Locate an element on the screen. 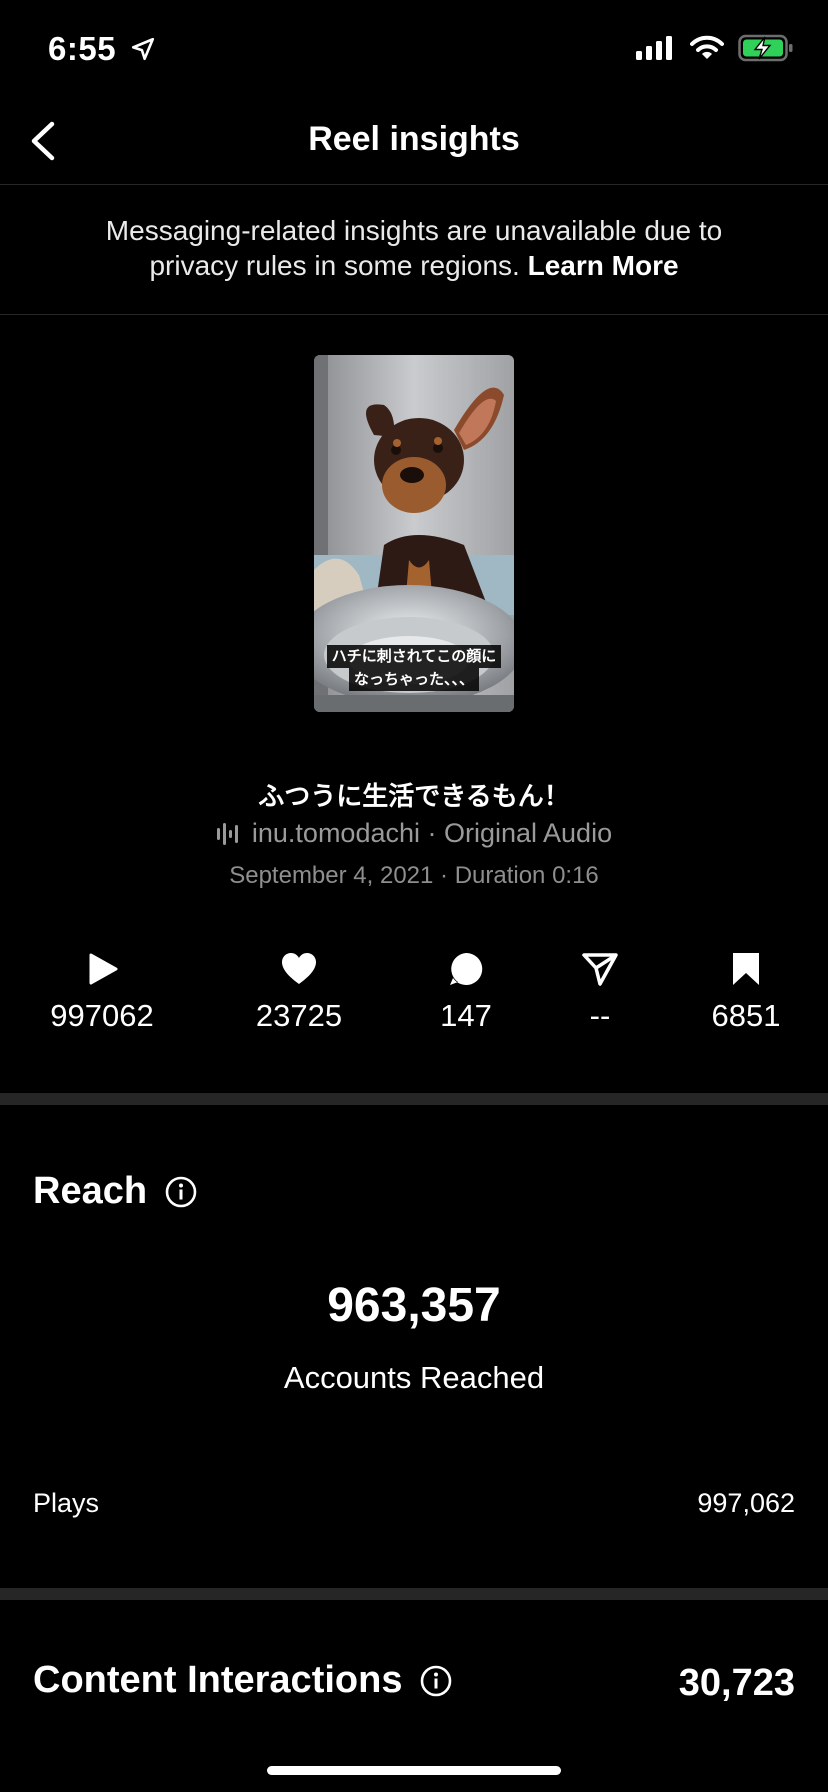 Image resolution: width=828 pixels, height=1792 pixels. status-icons is located at coordinates (715, 48).